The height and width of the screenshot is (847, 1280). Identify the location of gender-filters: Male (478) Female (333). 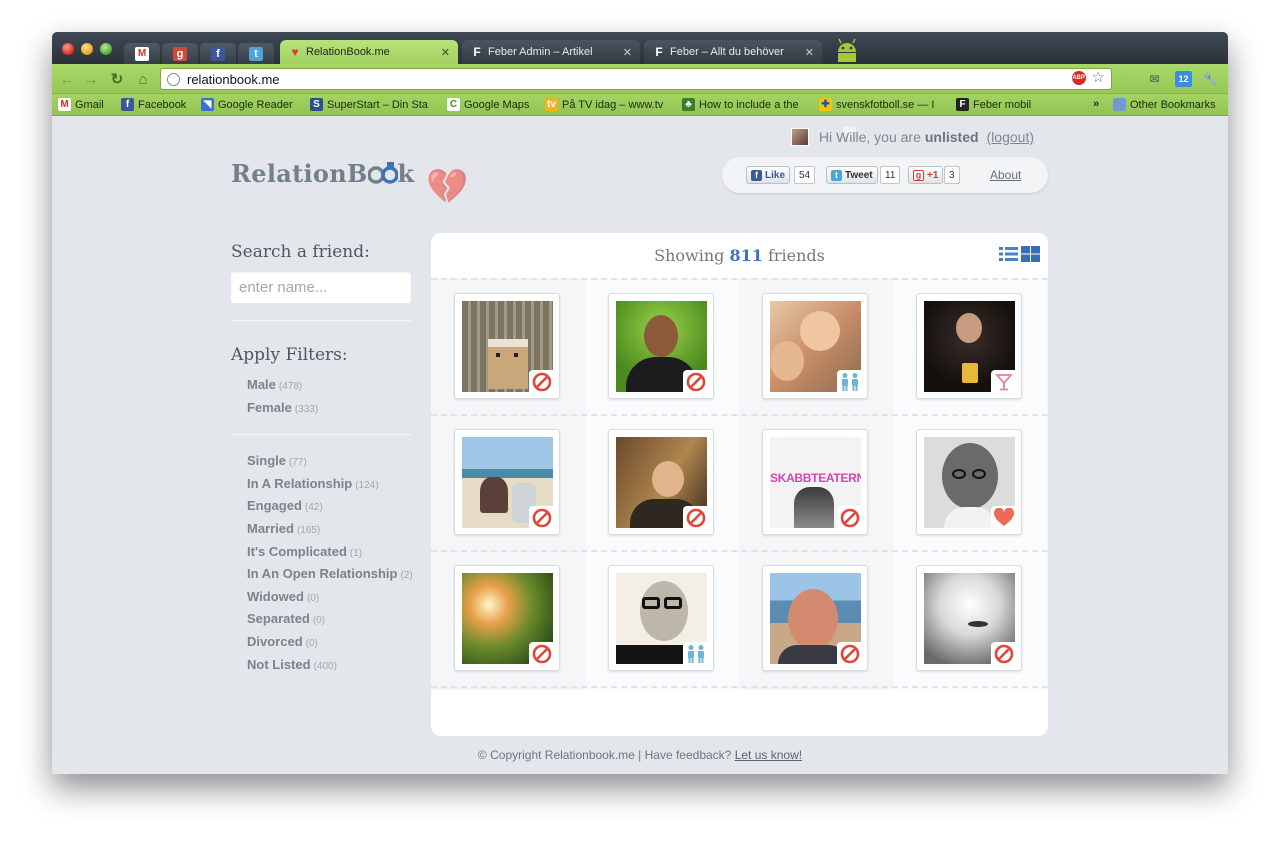
(321, 399).